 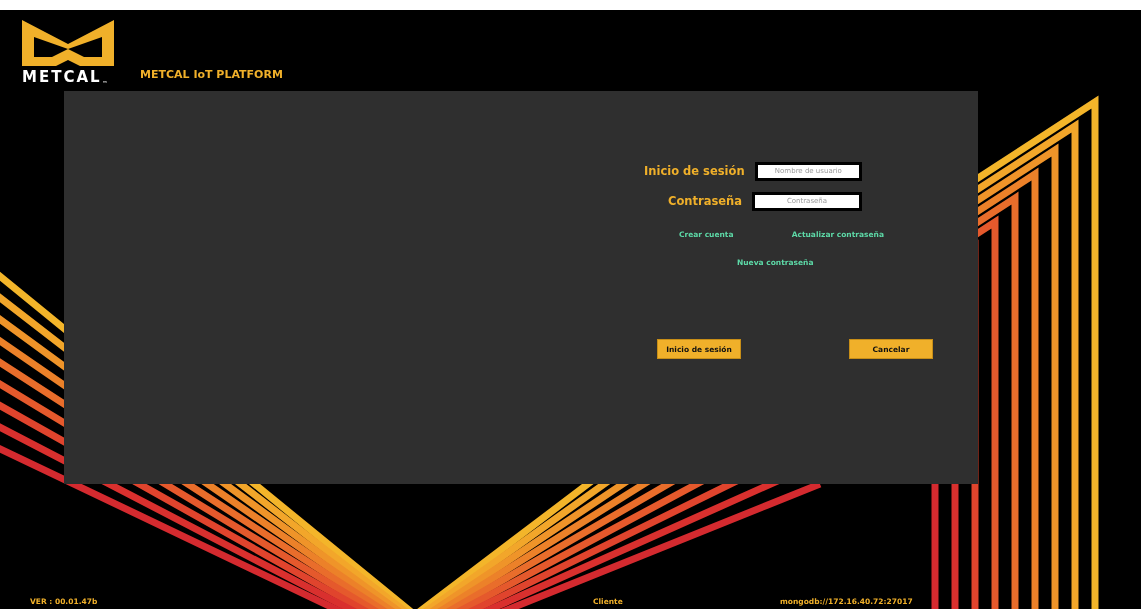 What do you see at coordinates (68, 43) in the screenshot?
I see `logo-icon` at bounding box center [68, 43].